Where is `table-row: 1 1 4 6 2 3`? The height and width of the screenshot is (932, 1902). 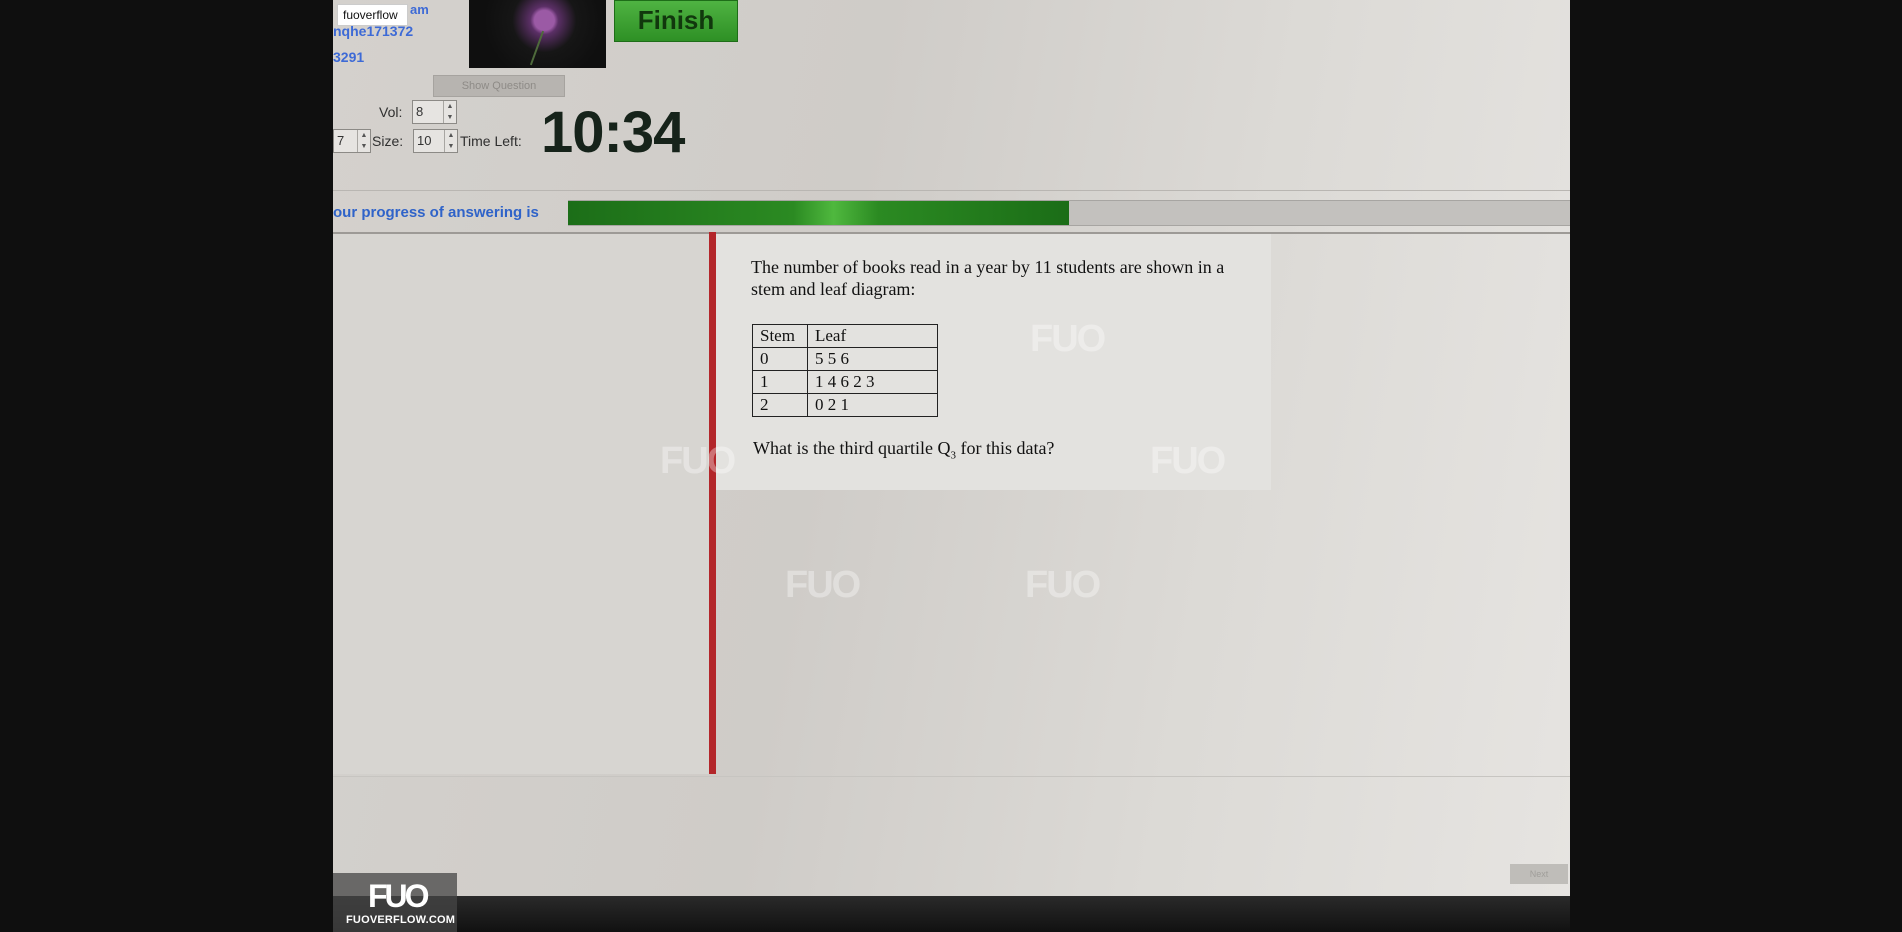 table-row: 1 1 4 6 2 3 is located at coordinates (845, 382).